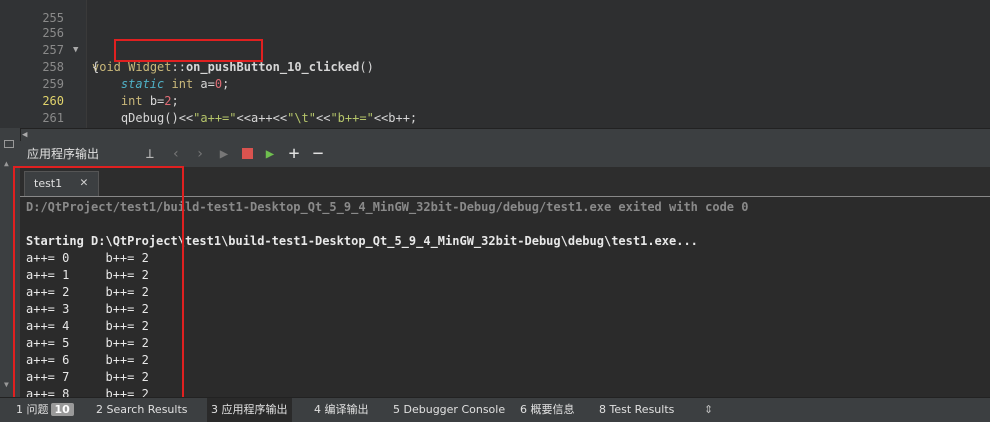  What do you see at coordinates (294, 154) in the screenshot?
I see `add-icon: +` at bounding box center [294, 154].